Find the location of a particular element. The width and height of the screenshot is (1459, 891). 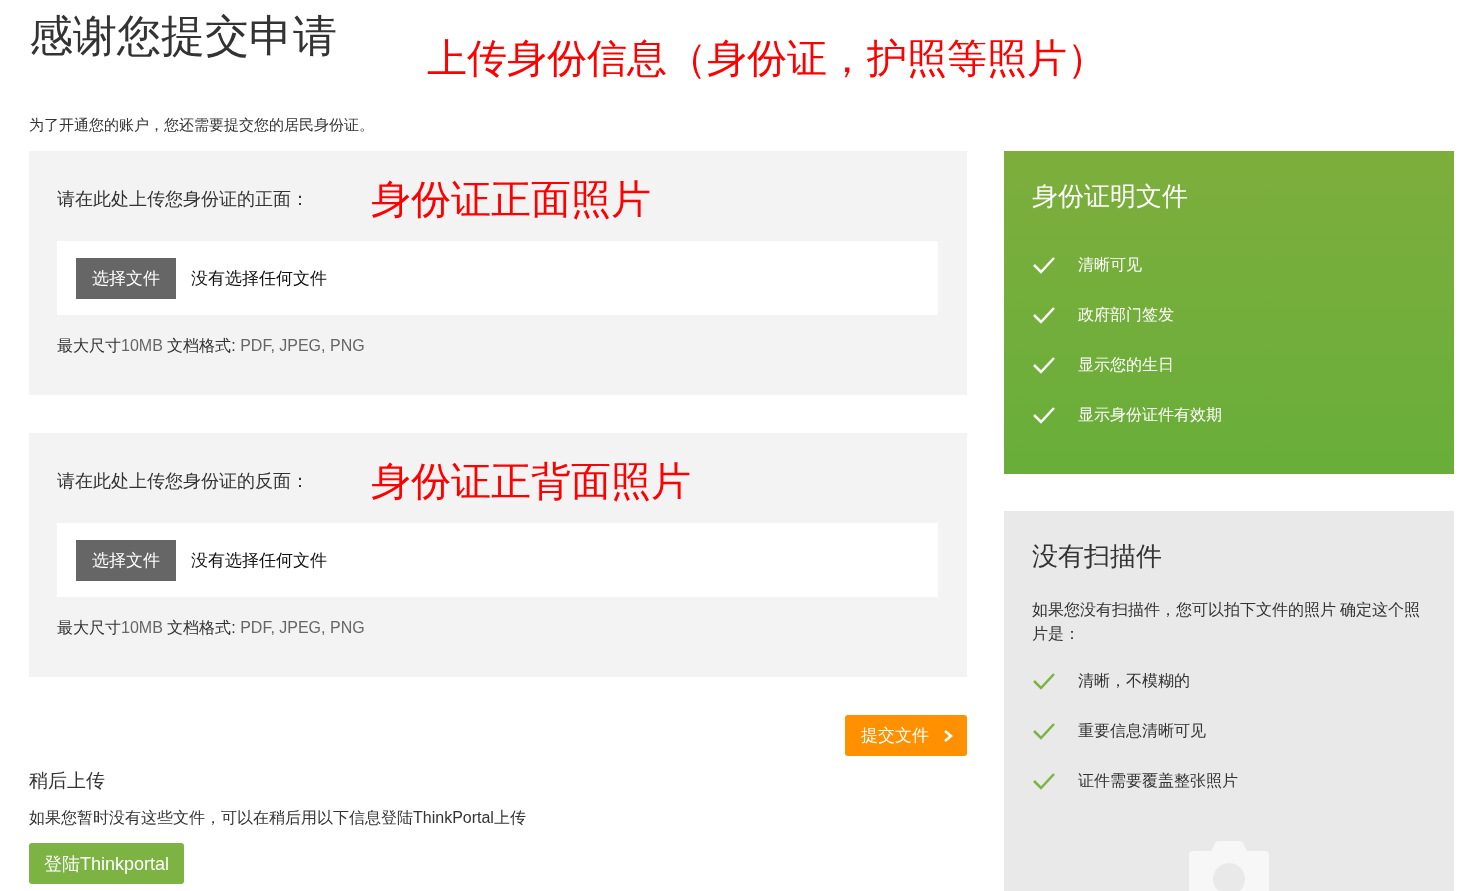

requirement-text: 政府部门签发 is located at coordinates (1126, 314).